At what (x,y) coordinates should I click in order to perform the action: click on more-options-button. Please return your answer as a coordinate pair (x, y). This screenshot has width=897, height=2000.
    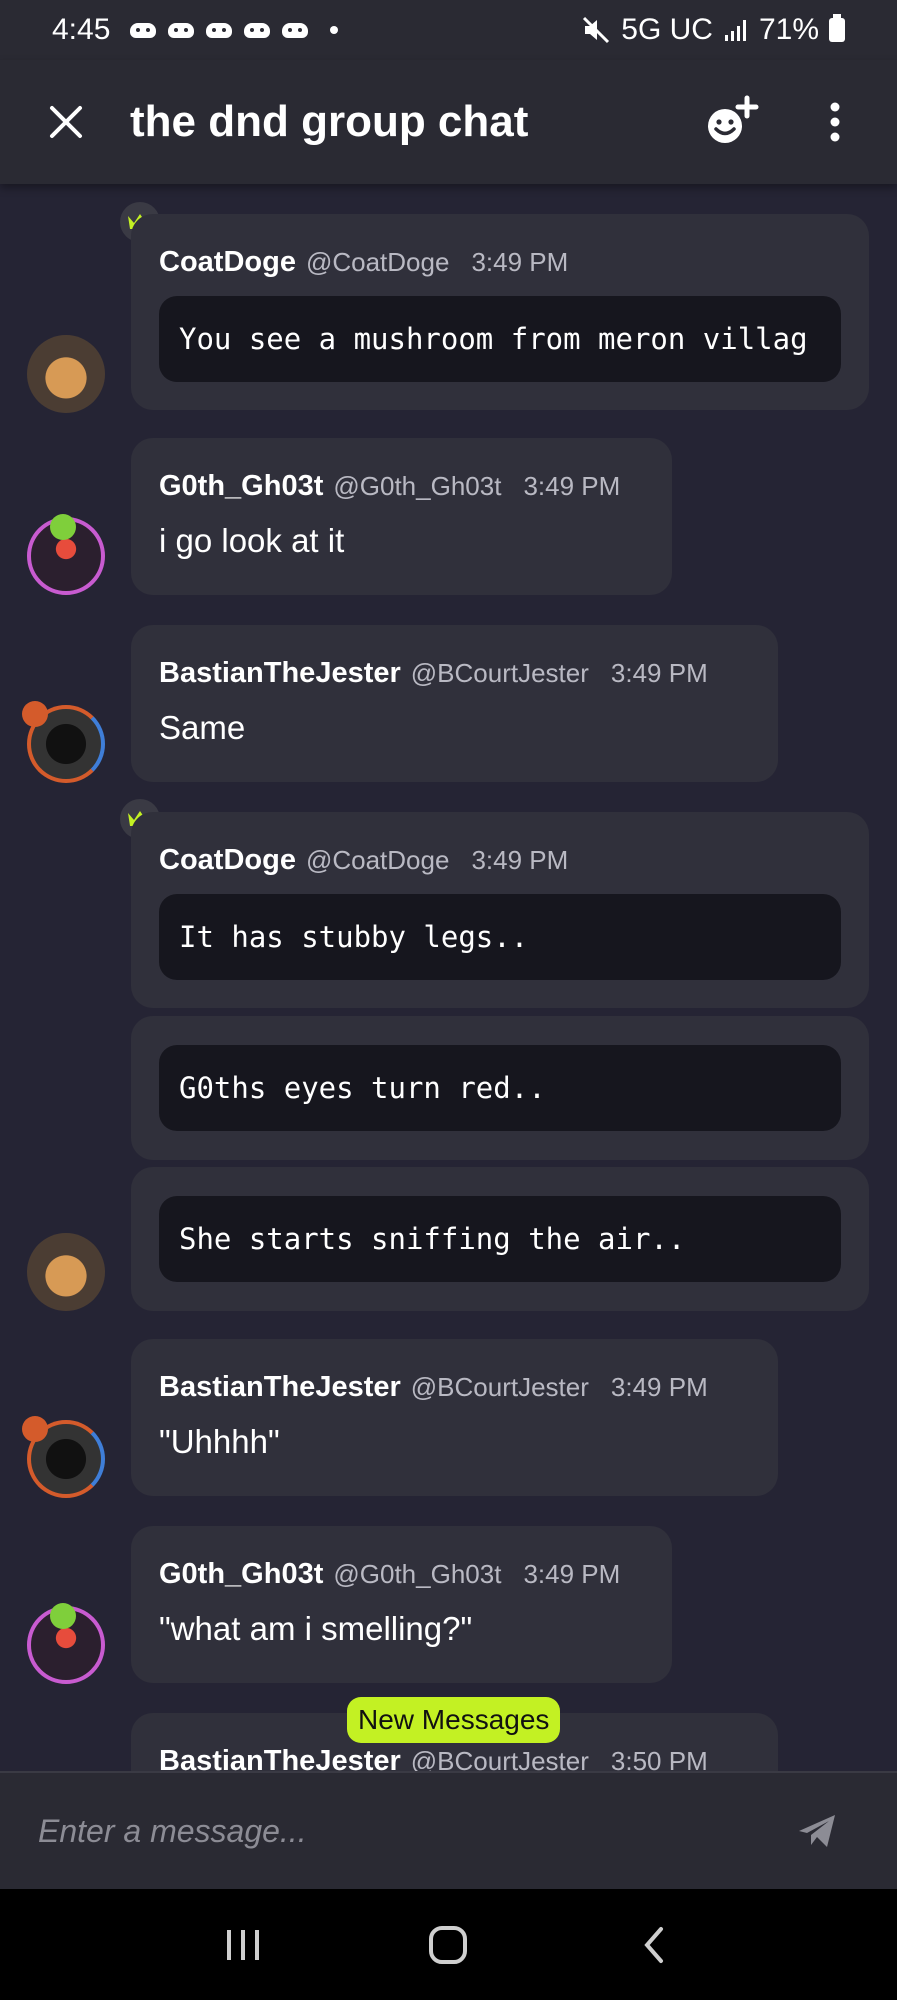
    Looking at the image, I should click on (835, 122).